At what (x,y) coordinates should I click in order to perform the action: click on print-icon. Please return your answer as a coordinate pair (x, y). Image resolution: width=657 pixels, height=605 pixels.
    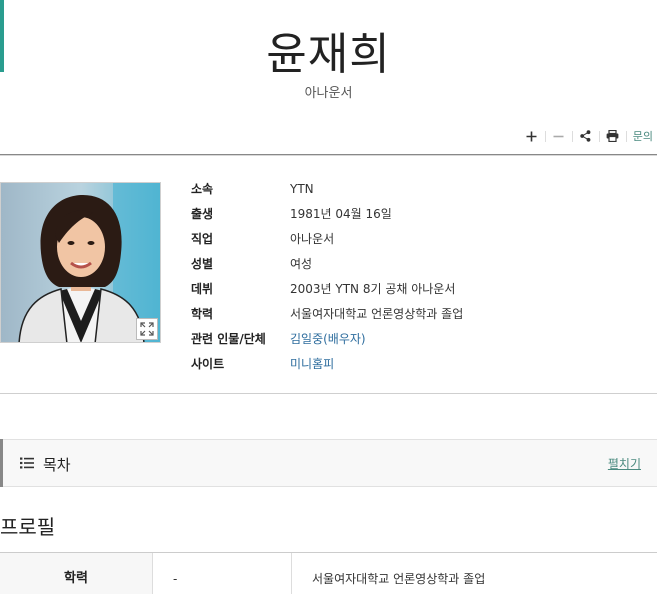
    Looking at the image, I should click on (612, 136).